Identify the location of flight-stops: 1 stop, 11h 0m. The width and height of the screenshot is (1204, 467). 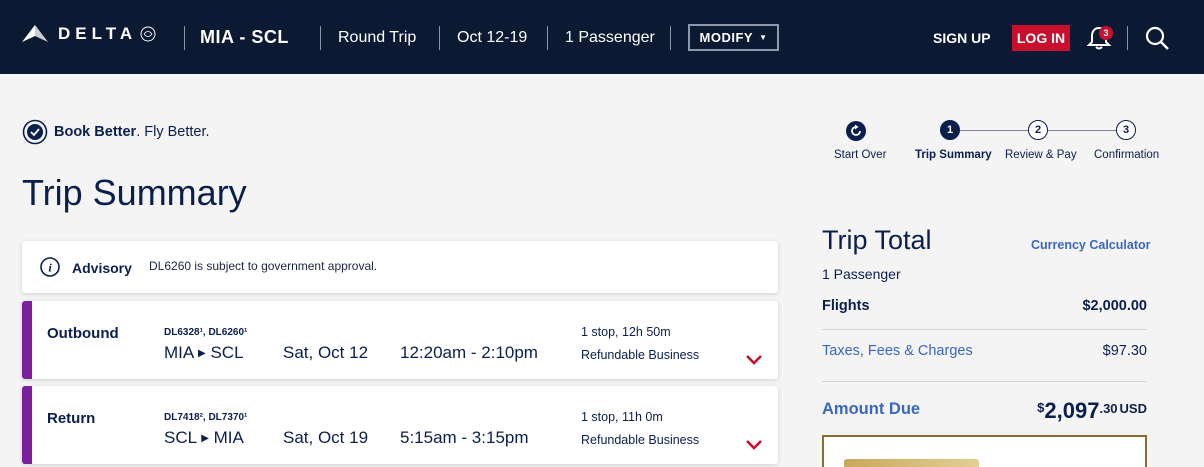
(622, 417).